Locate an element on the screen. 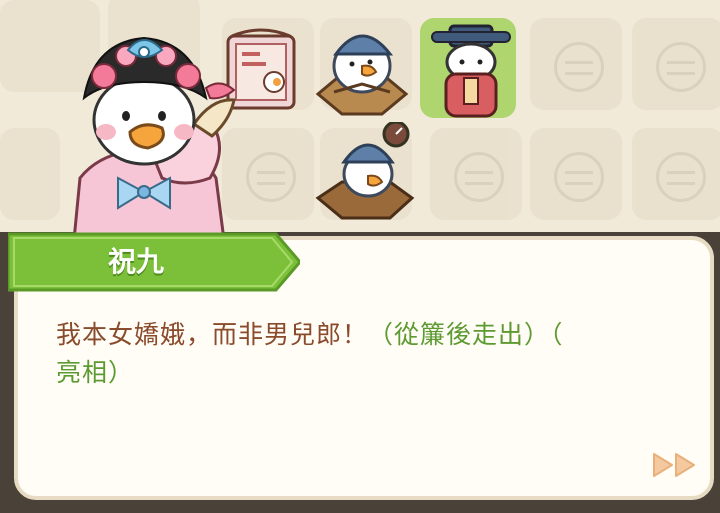 This screenshot has width=720, height=513. official-duck-icon is located at coordinates (471, 70).